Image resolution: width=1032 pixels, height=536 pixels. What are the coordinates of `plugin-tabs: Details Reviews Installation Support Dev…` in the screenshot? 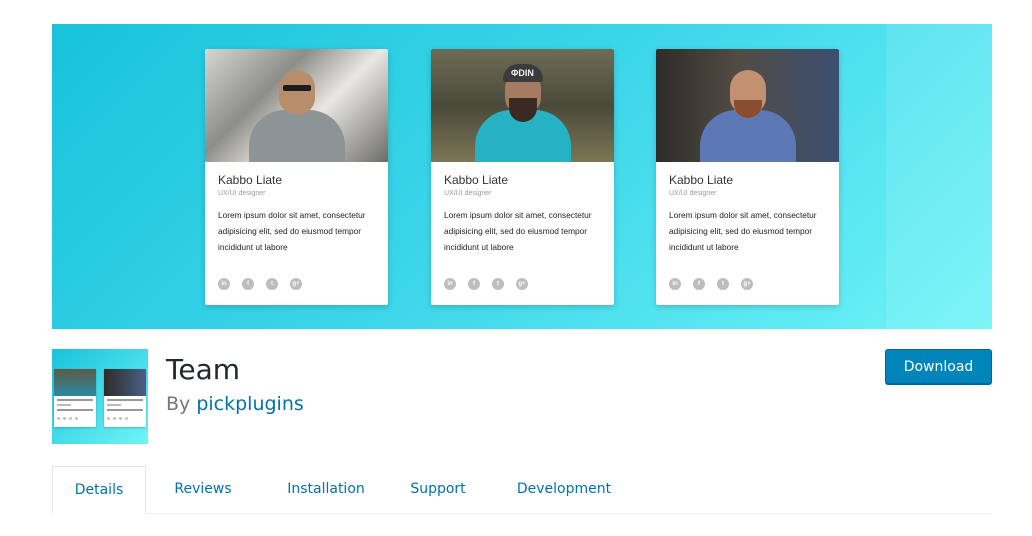 It's located at (522, 490).